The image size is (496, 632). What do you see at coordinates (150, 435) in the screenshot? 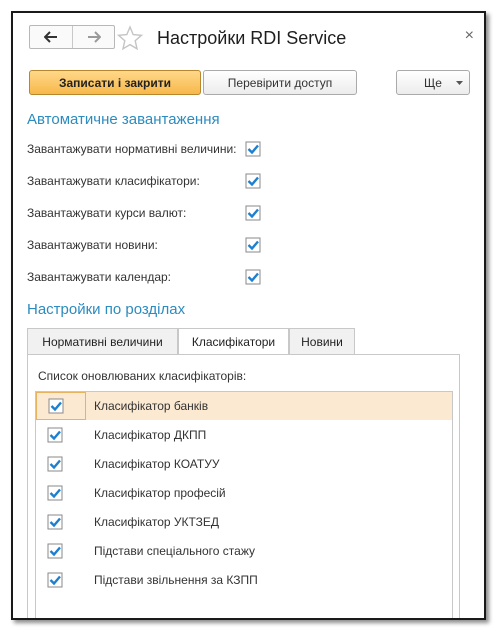
I see `list-item-name: Класифікатор ДКПП` at bounding box center [150, 435].